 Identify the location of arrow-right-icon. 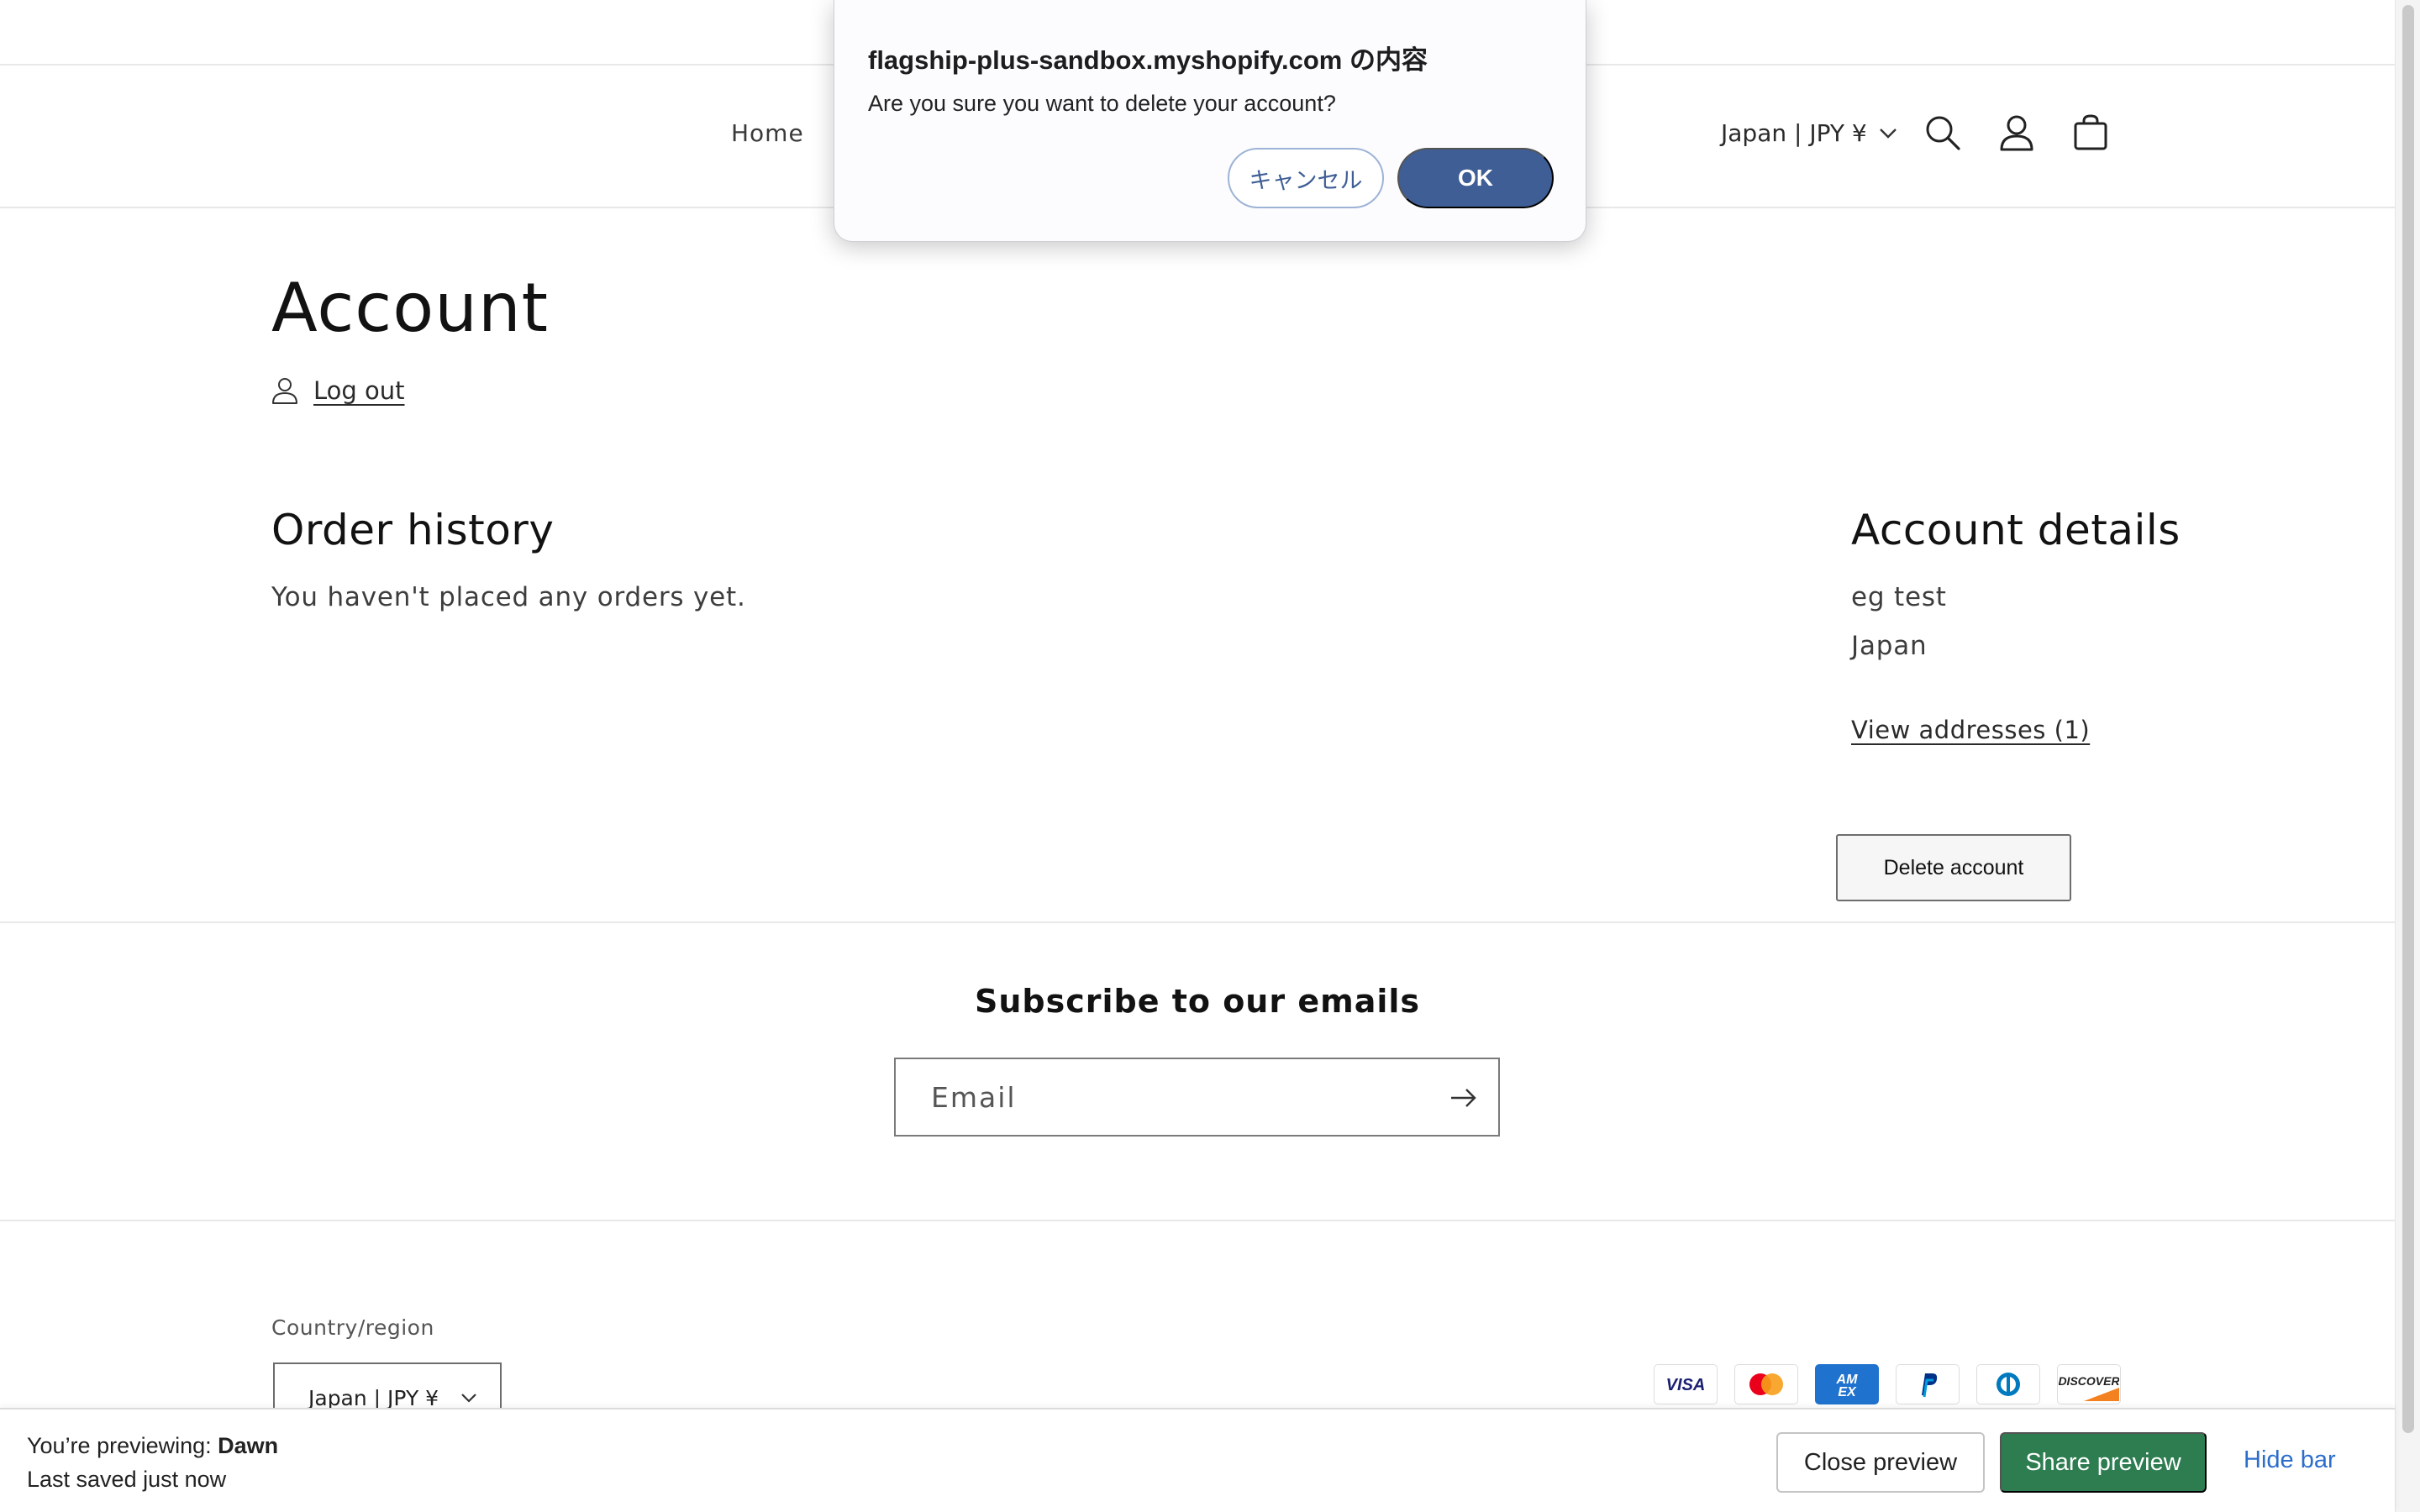
(1463, 1097).